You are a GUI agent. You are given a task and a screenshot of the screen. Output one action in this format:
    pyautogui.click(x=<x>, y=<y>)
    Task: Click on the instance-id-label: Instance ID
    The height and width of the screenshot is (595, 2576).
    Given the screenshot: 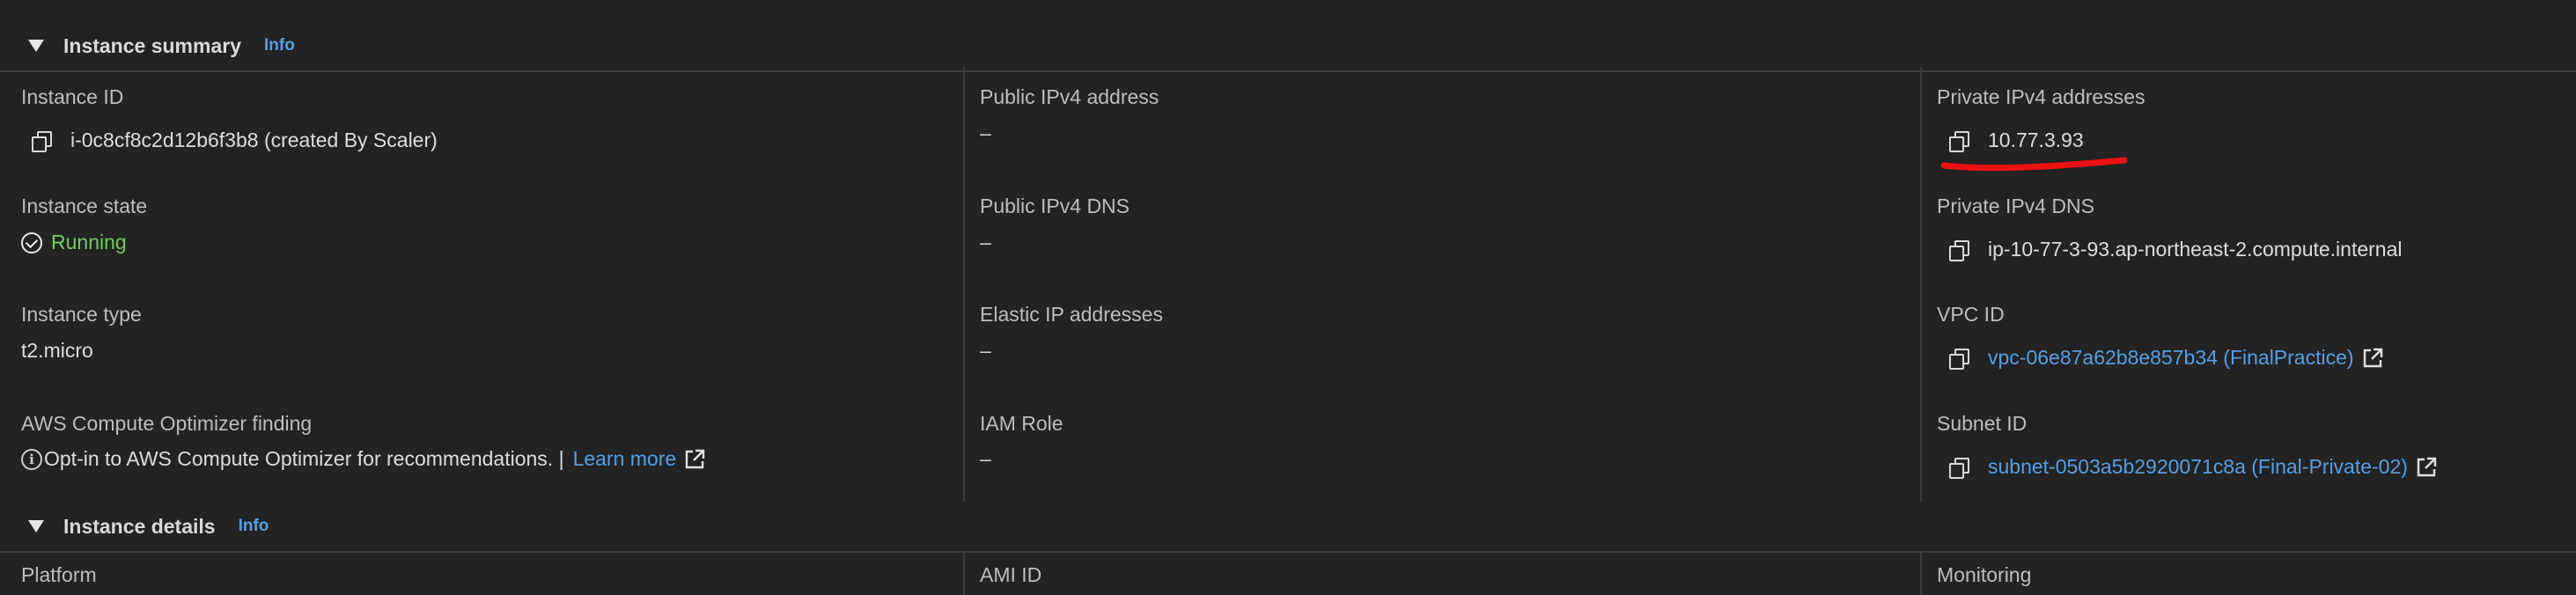 What is the action you would take?
    pyautogui.click(x=73, y=96)
    